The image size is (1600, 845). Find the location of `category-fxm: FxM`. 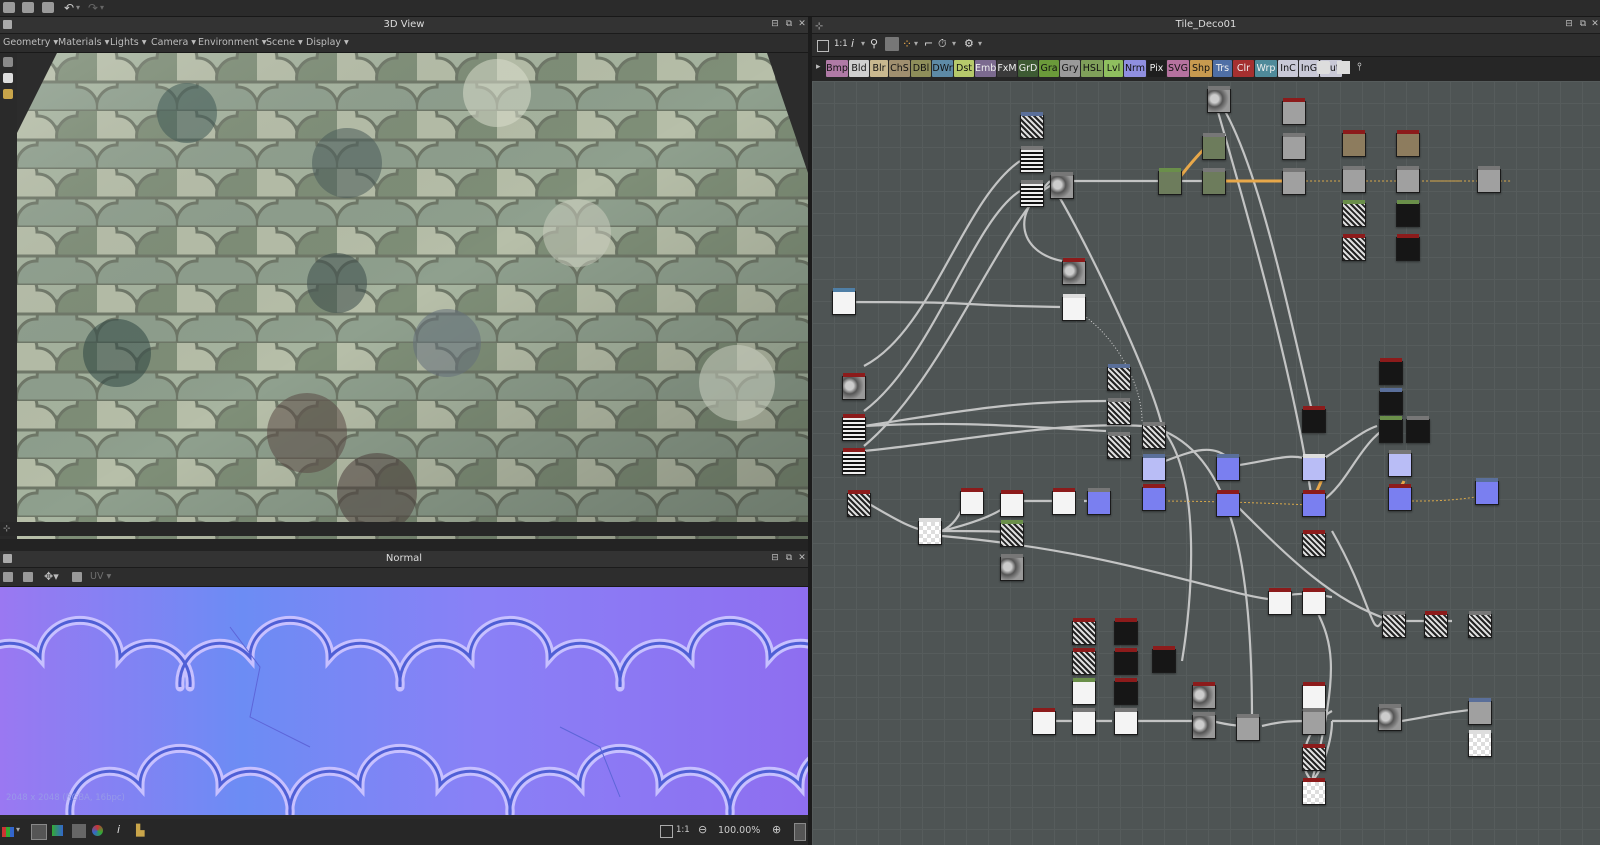

category-fxm: FxM is located at coordinates (1007, 68).